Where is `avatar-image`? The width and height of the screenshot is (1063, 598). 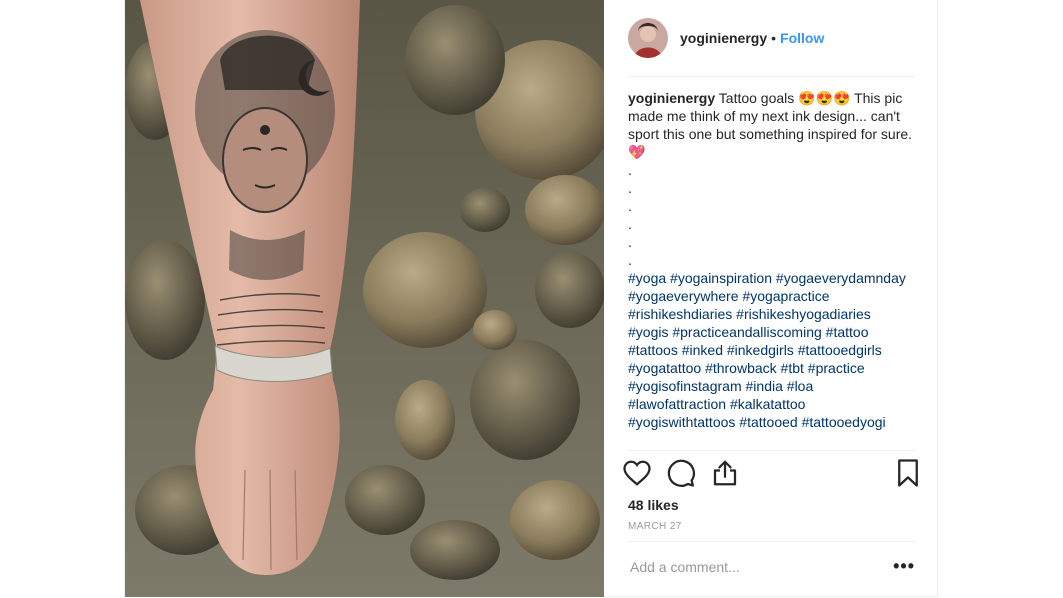
avatar-image is located at coordinates (648, 38).